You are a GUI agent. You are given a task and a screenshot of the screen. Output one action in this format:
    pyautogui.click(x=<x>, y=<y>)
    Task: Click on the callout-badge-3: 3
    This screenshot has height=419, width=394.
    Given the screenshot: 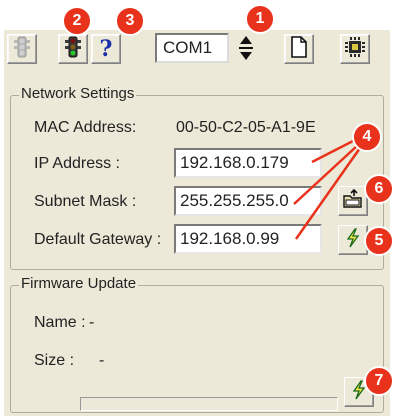 What is the action you would take?
    pyautogui.click(x=130, y=21)
    